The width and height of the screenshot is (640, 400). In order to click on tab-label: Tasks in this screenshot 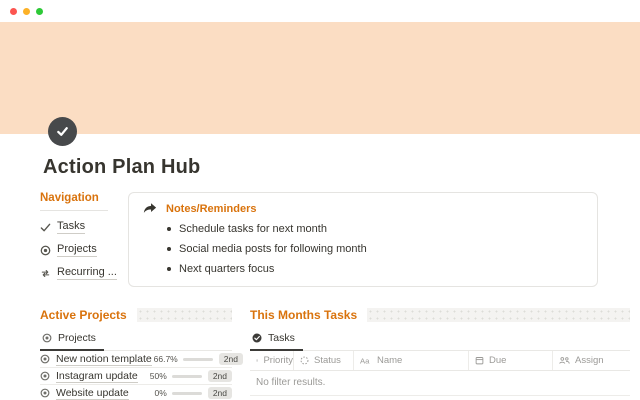, I will do `click(281, 338)`.